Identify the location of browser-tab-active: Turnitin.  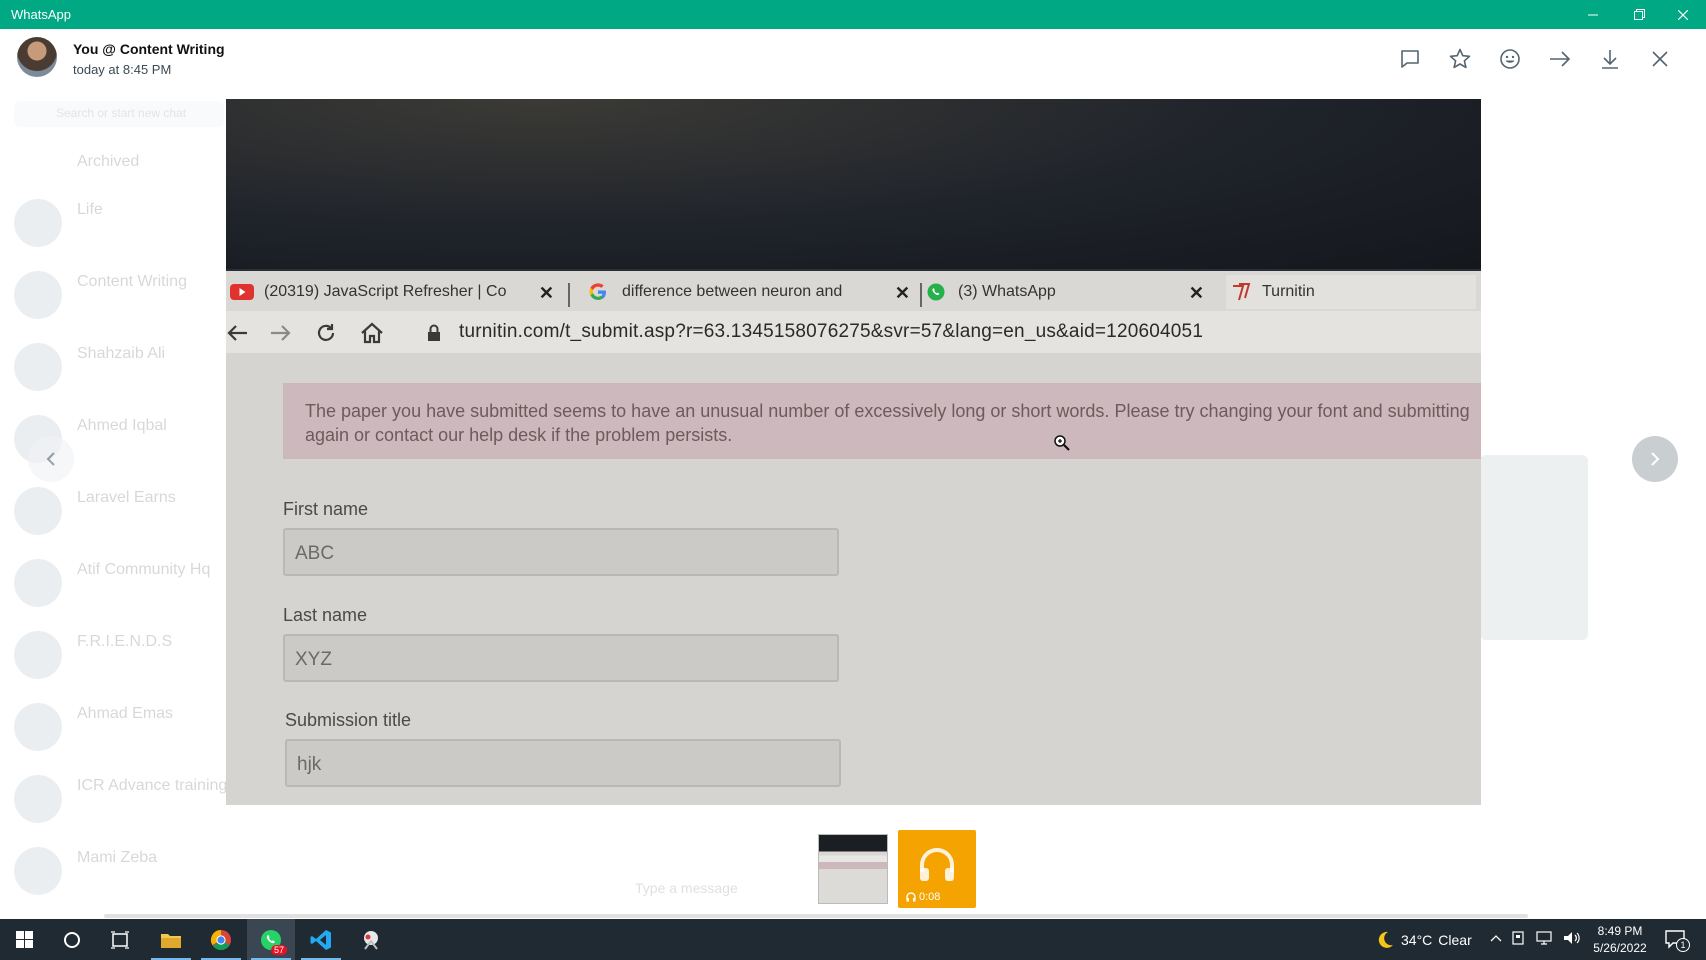
(1351, 292).